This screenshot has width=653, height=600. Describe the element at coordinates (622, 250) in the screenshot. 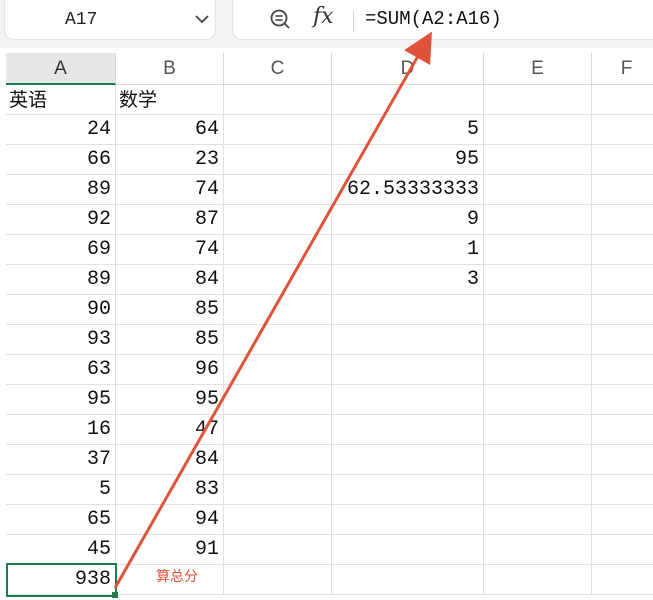

I see `cell-f6` at that location.